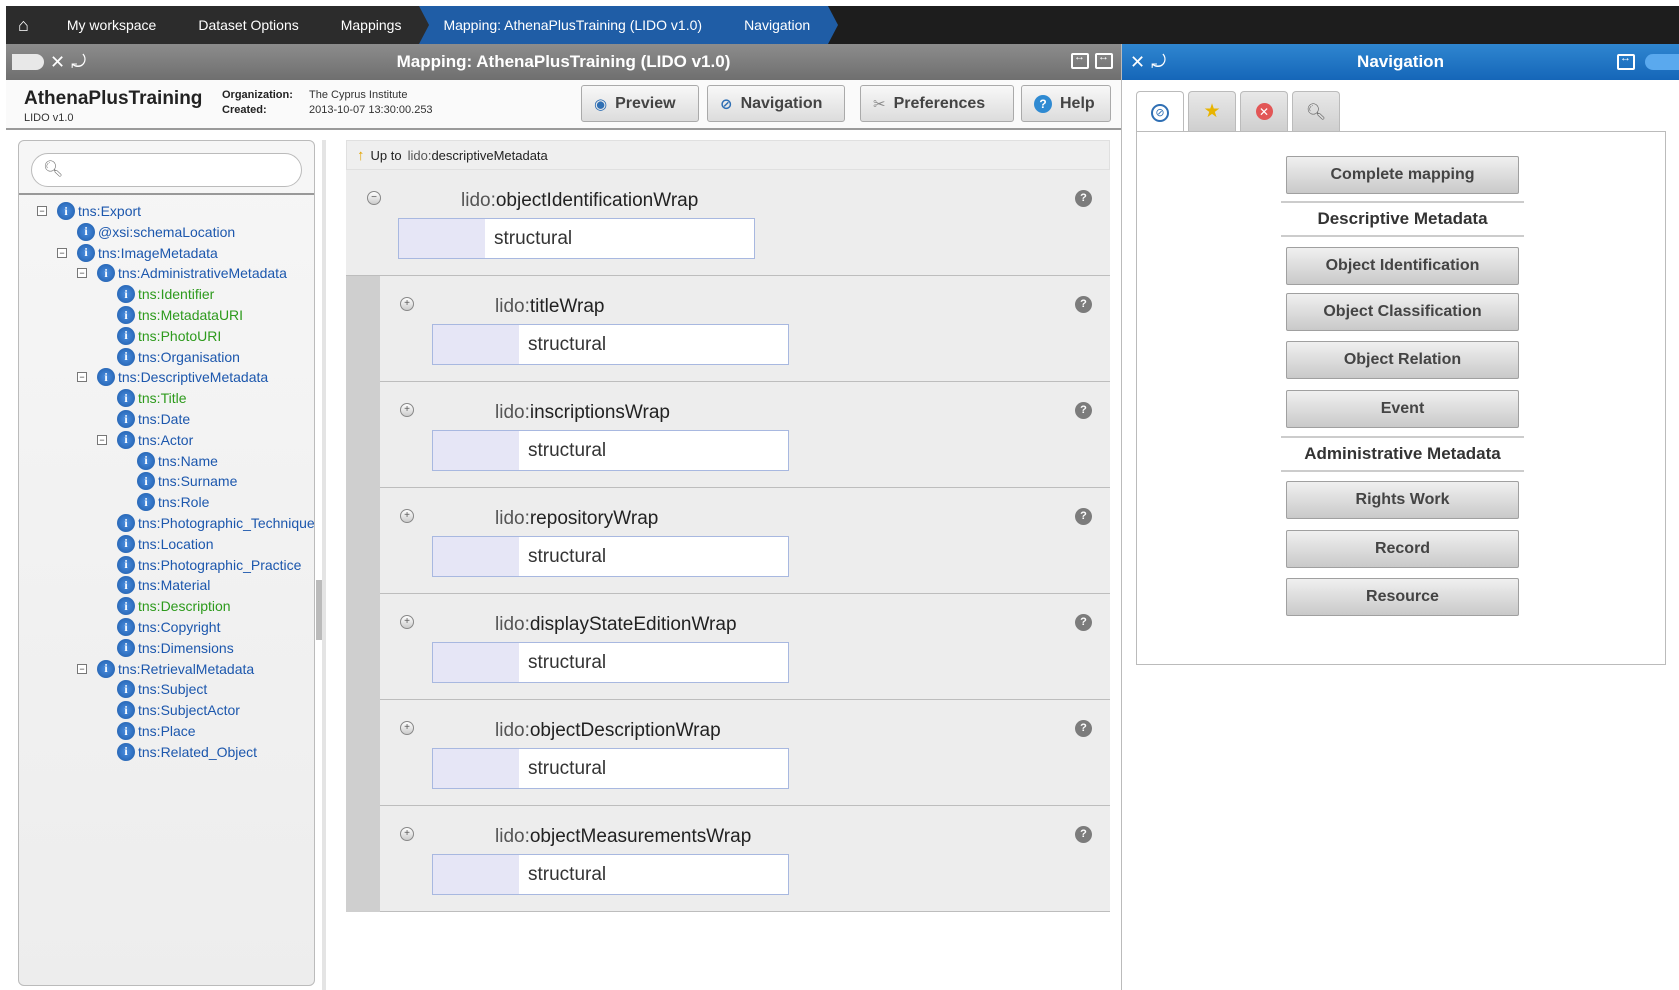  I want to click on resource-button: Resource, so click(1402, 597).